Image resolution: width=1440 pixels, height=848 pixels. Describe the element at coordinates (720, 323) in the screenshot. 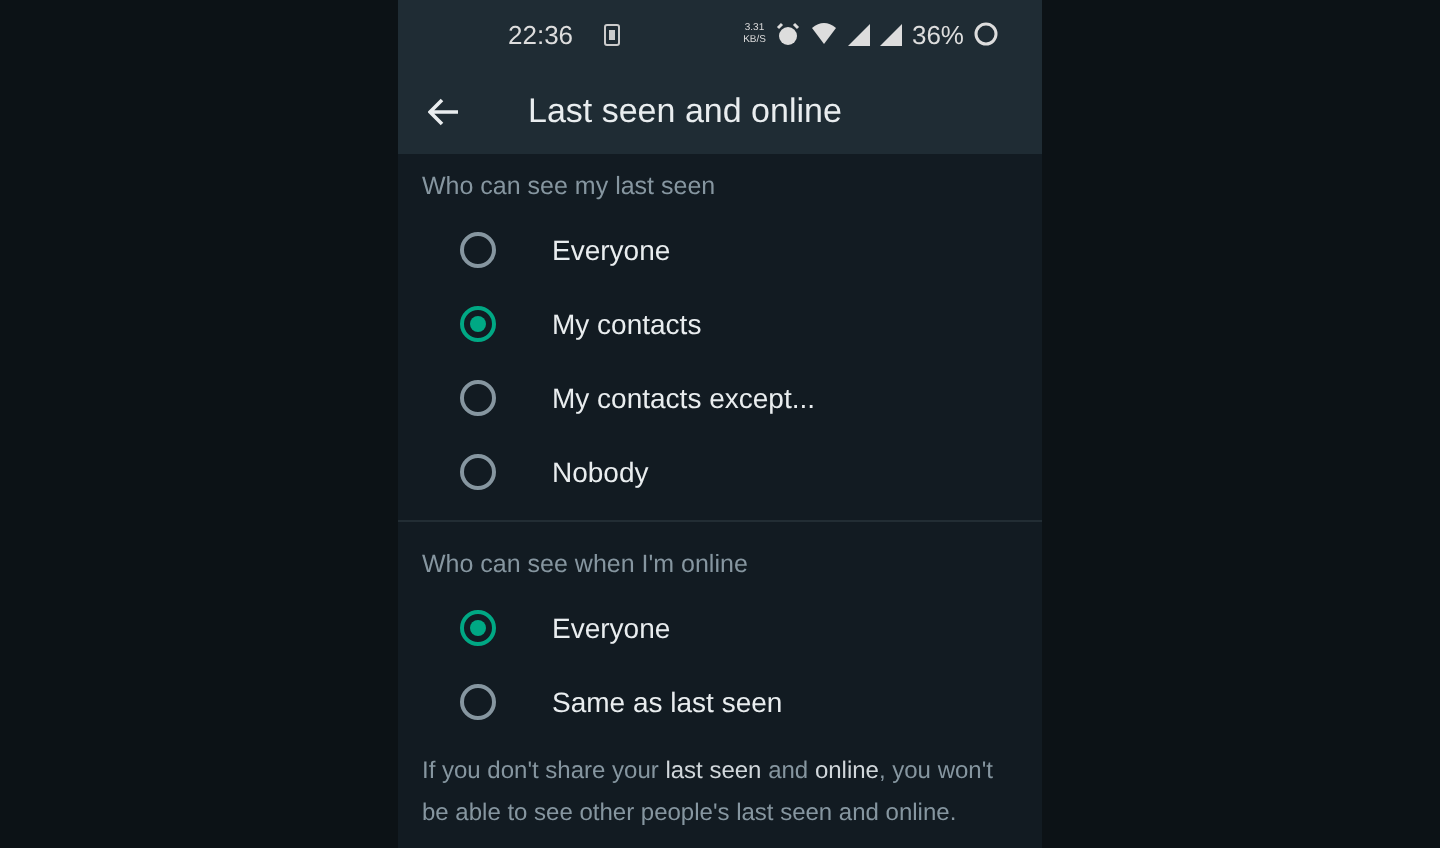

I see `radio-option: My contacts` at that location.